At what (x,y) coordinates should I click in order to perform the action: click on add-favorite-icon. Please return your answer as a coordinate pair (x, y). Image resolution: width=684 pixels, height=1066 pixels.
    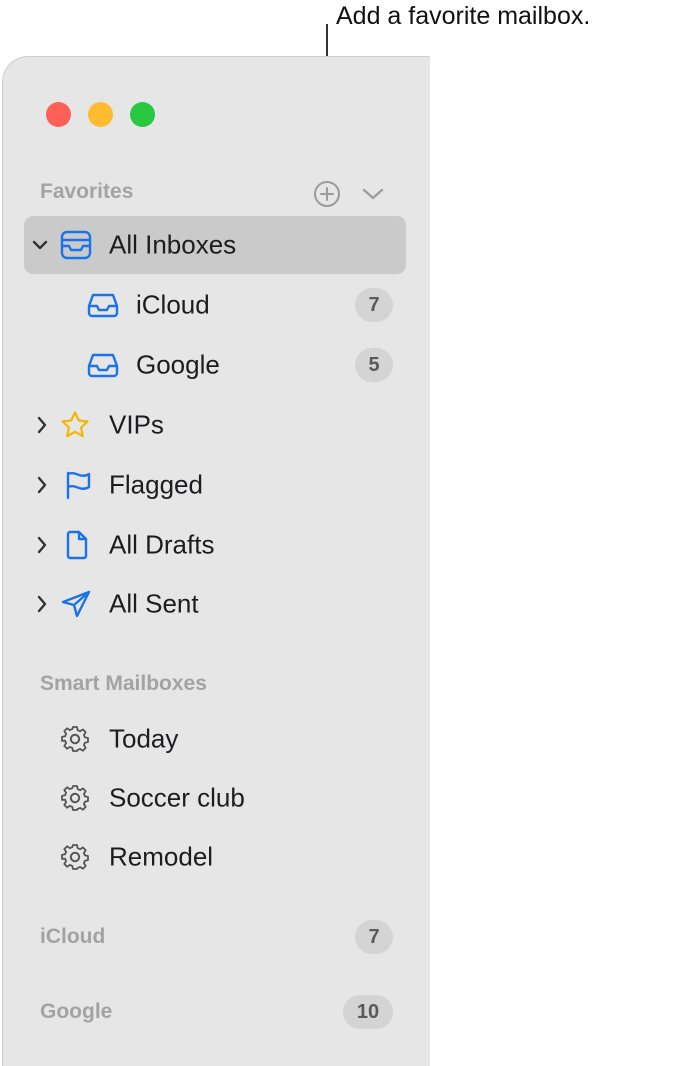
    Looking at the image, I should click on (327, 194).